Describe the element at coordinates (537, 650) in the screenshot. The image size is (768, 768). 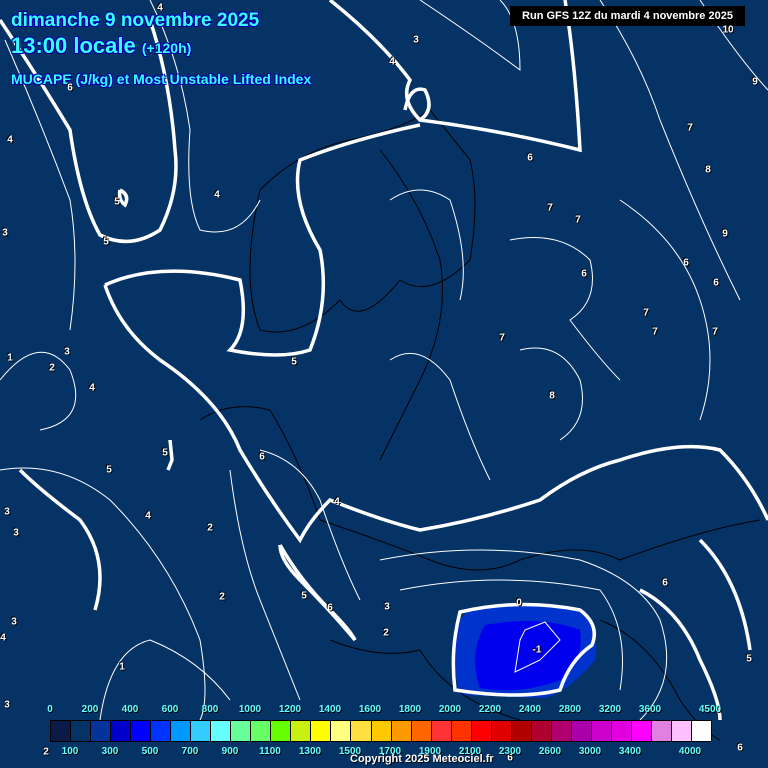
I see `contour-label: -1` at that location.